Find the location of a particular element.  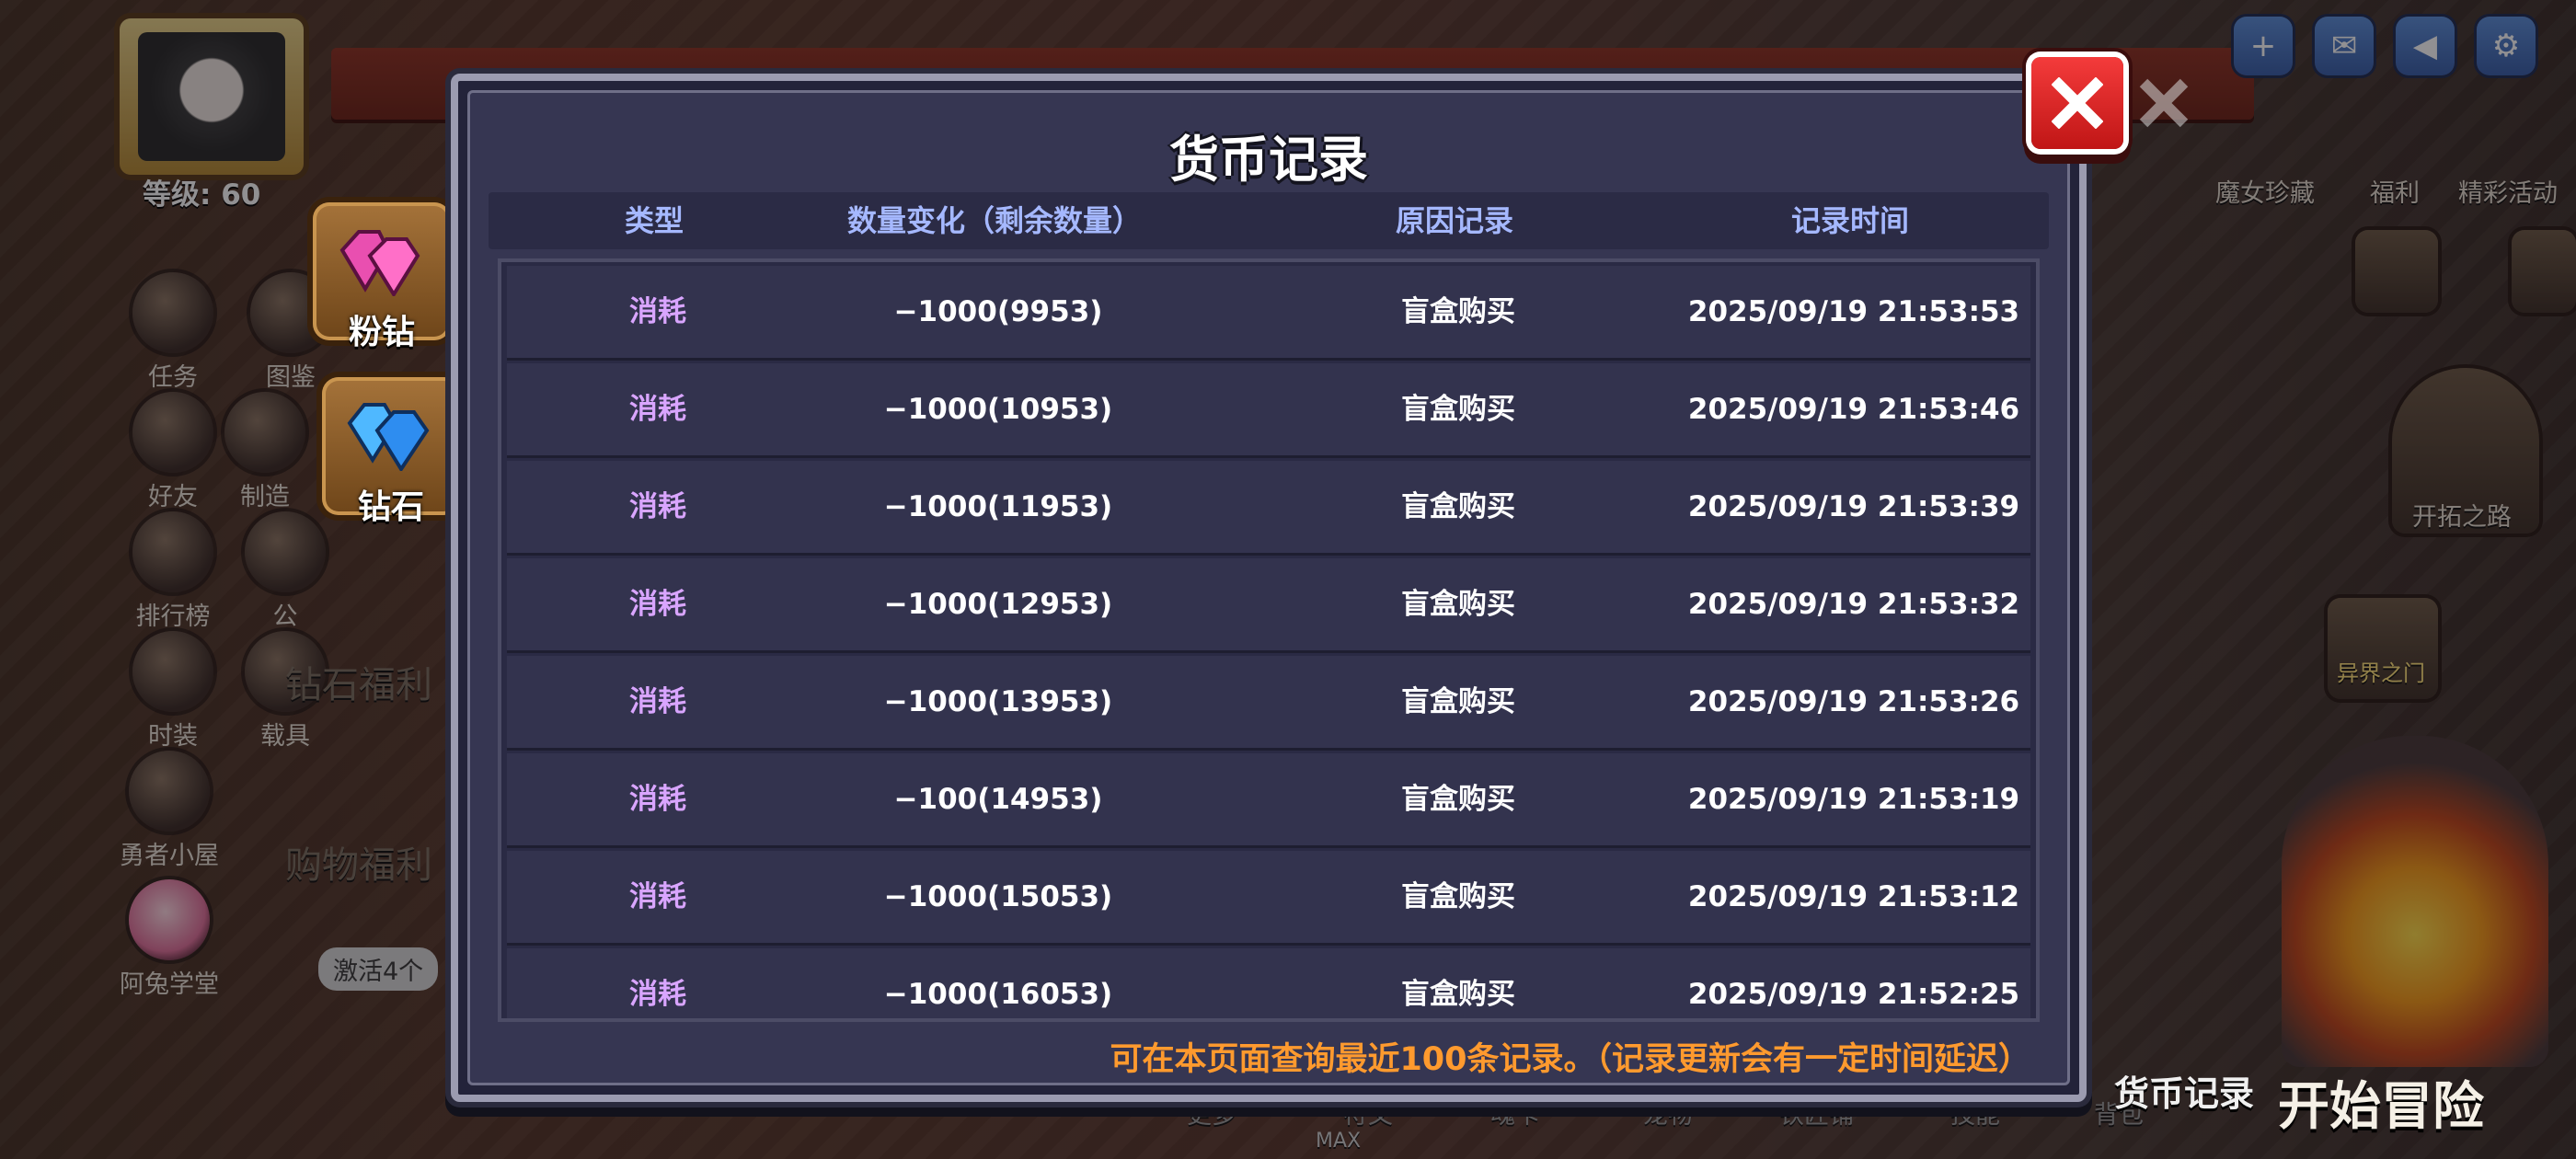

row-change: −1000(16053) is located at coordinates (998, 994).